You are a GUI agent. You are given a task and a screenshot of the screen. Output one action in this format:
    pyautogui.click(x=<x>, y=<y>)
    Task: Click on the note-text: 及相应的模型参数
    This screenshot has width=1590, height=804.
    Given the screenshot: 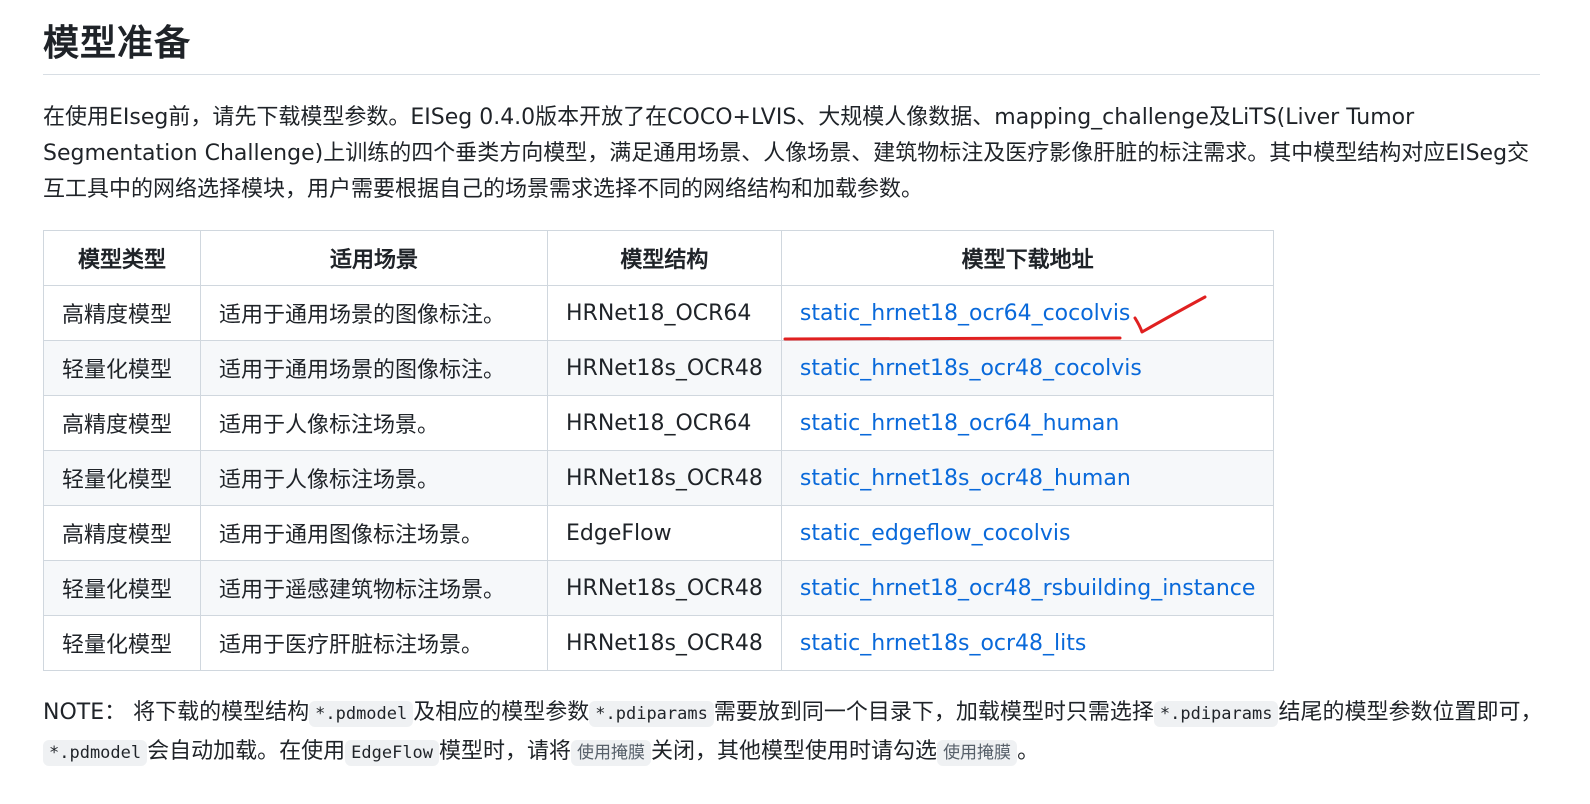 What is the action you would take?
    pyautogui.click(x=501, y=712)
    